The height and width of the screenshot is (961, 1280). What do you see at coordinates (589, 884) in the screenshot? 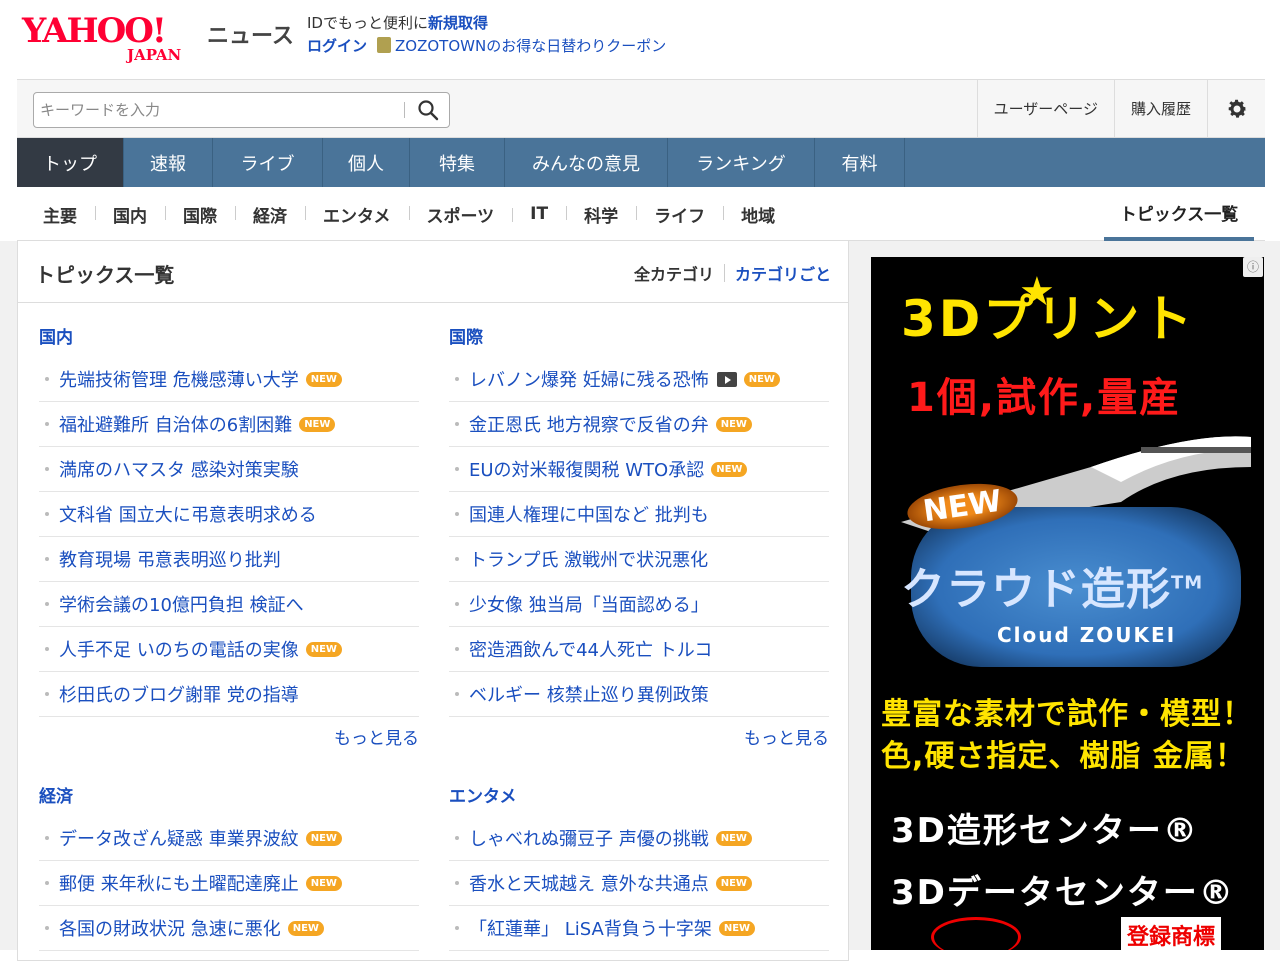
I see `topic-headline: 香水と天城越え 意外な共通点` at bounding box center [589, 884].